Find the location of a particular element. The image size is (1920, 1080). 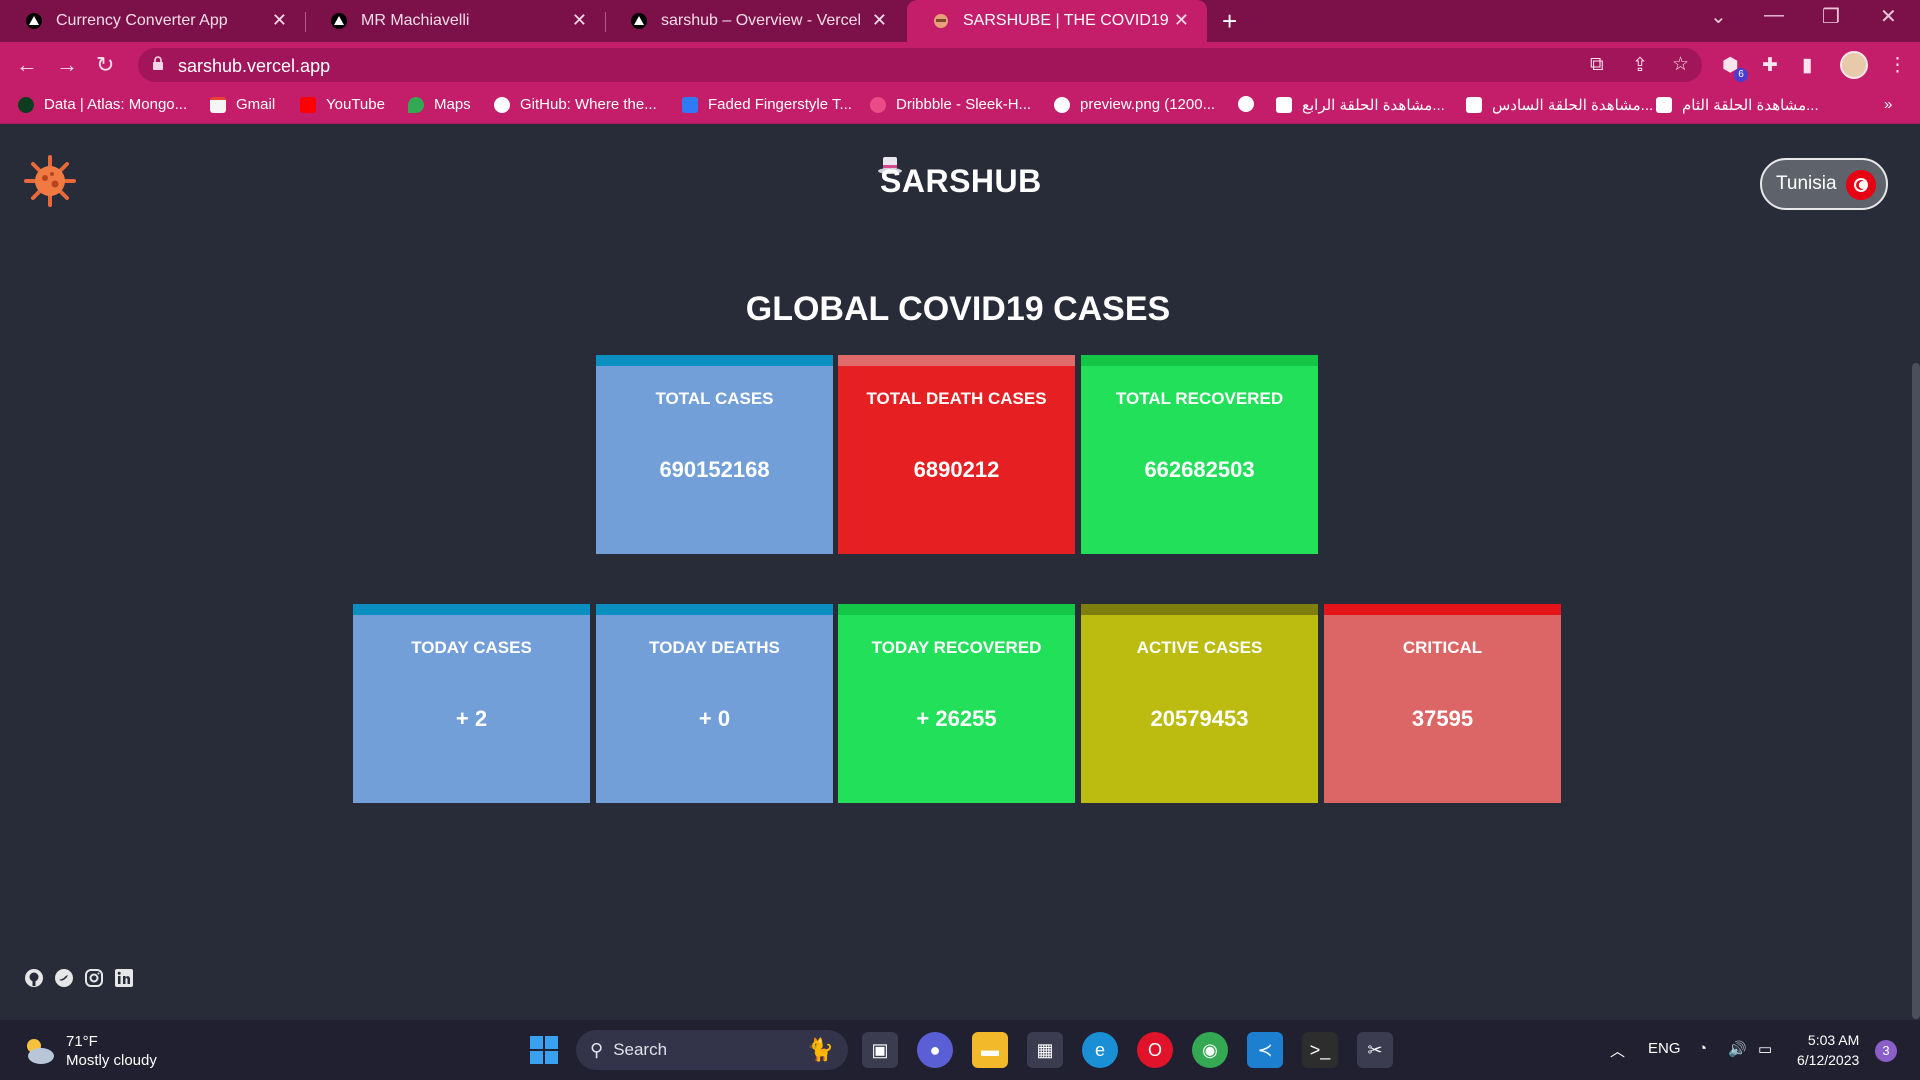

input-language: ENG is located at coordinates (1664, 1048).